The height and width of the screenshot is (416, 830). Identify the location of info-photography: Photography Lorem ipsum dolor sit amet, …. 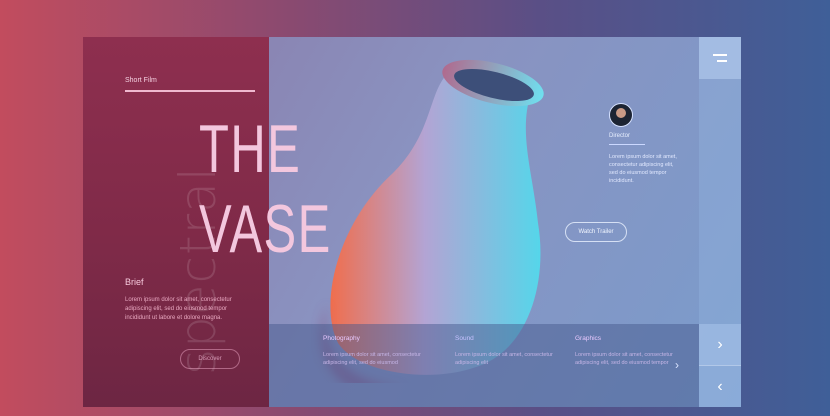
(373, 351).